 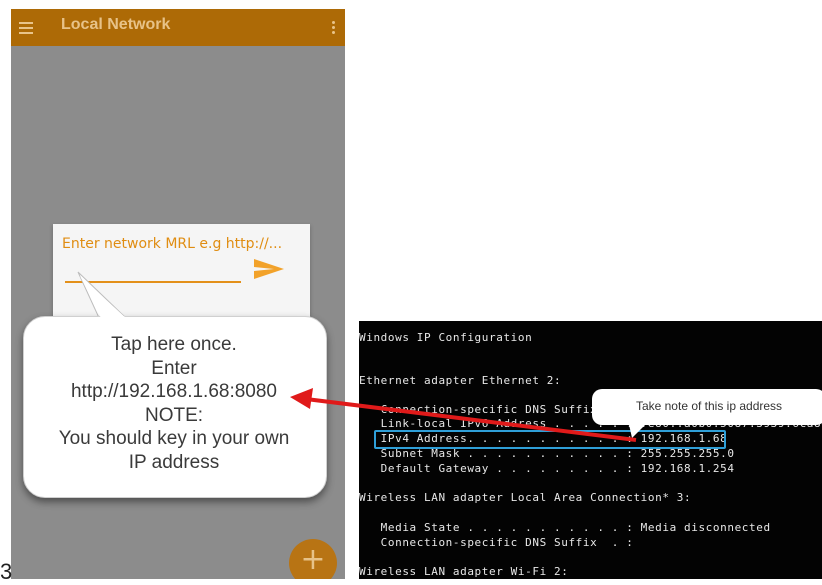 I want to click on red-arrow-icon, so click(x=463, y=415).